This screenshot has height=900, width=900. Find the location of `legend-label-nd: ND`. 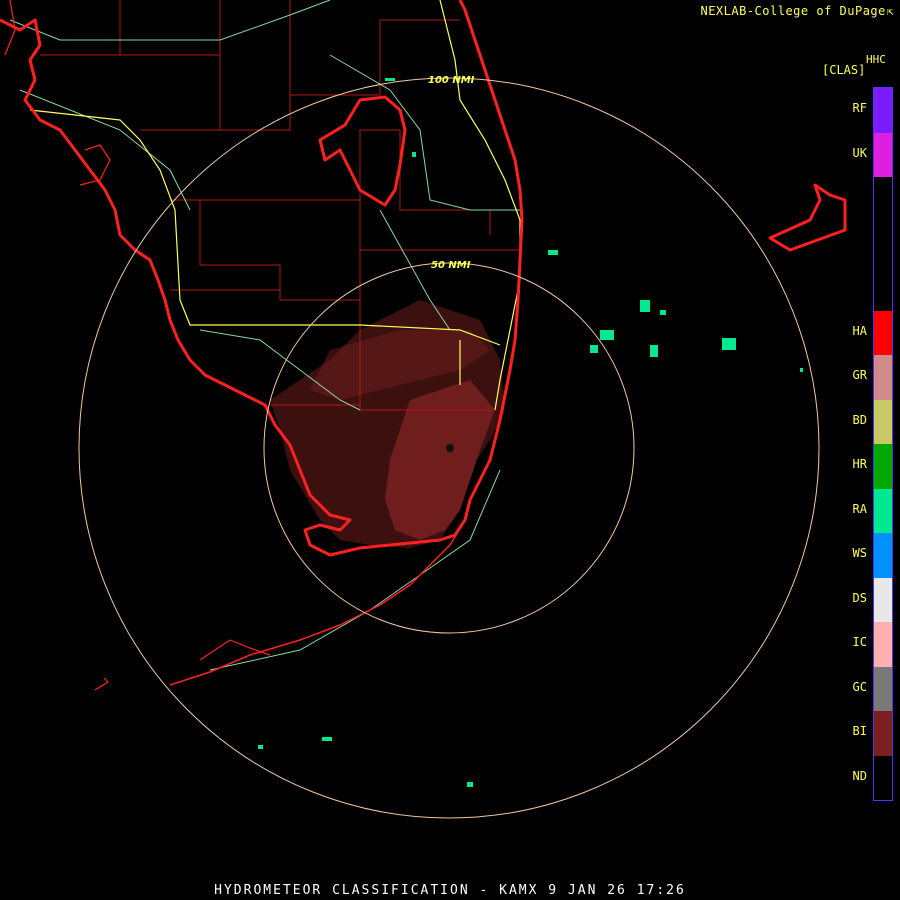

legend-label-nd: ND is located at coordinates (859, 775).